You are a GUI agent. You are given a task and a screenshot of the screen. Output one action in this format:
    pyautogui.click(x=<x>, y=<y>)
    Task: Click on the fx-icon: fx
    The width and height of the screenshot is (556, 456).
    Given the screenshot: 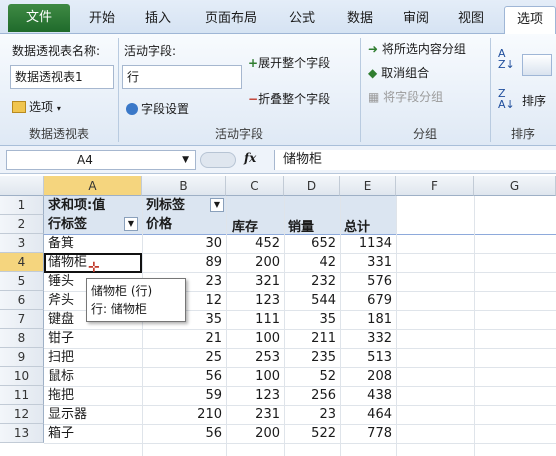 What is the action you would take?
    pyautogui.click(x=257, y=160)
    